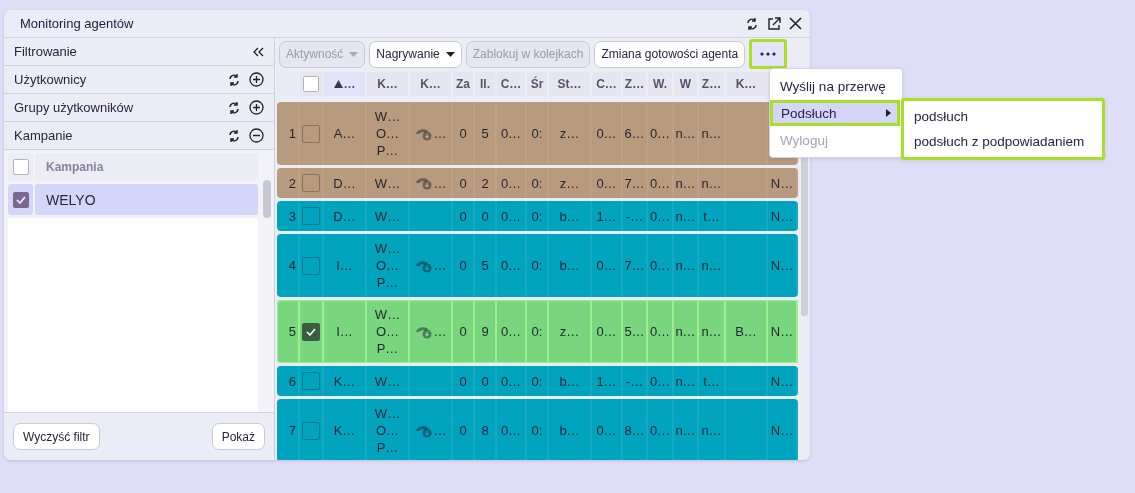 The width and height of the screenshot is (1135, 493). I want to click on more-icon, so click(768, 54).